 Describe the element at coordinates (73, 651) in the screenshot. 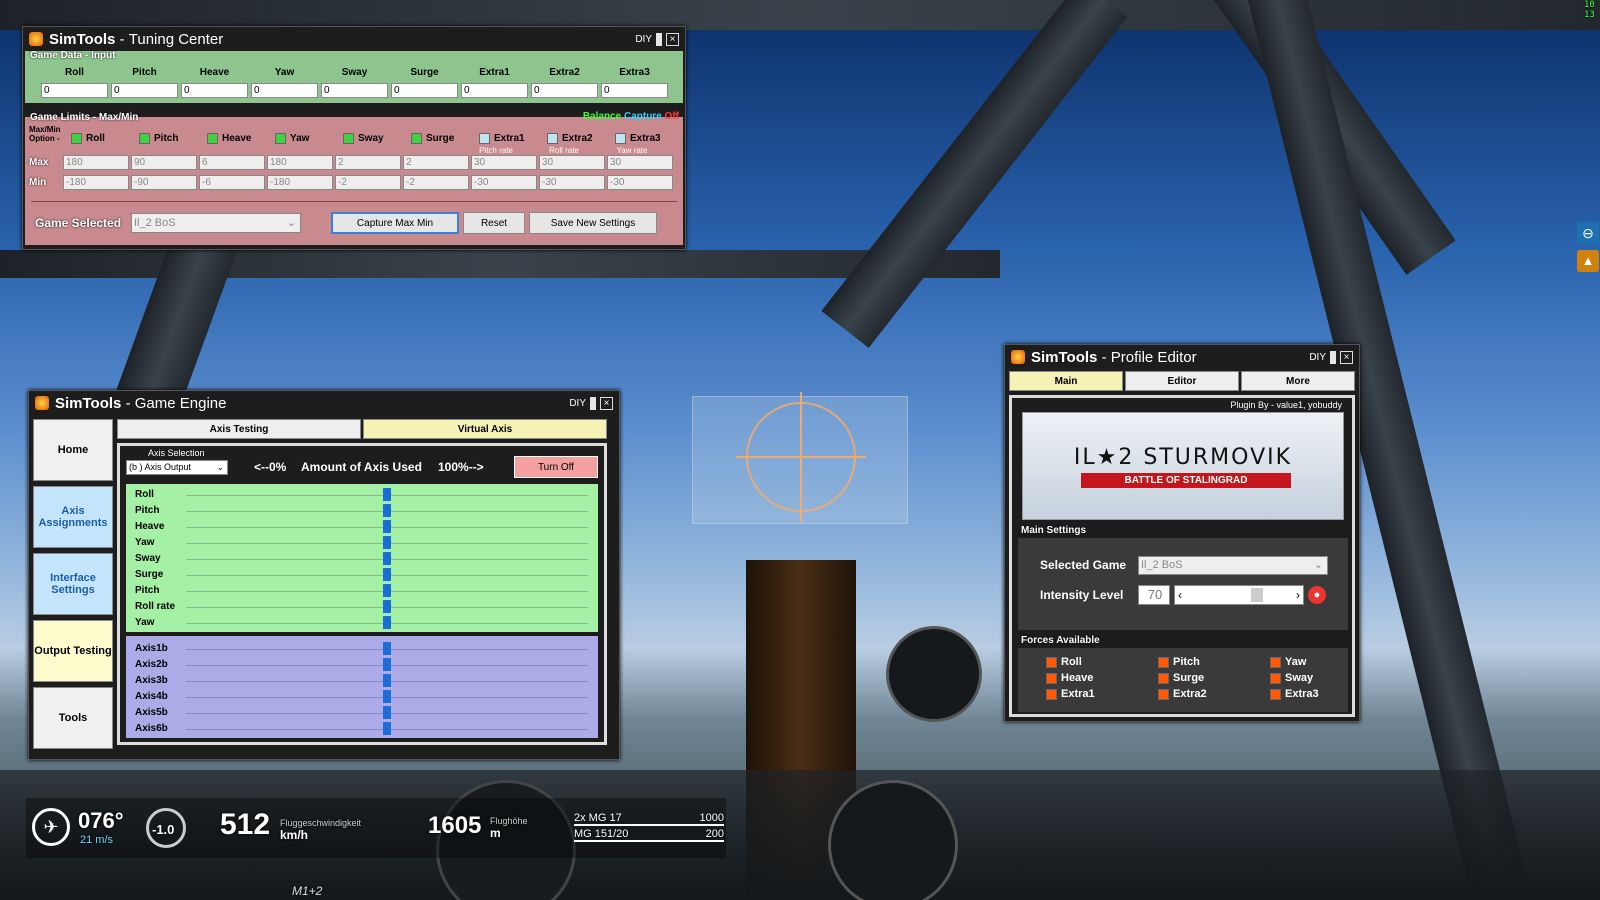

I see `nav-output-testing: Output Testing` at that location.